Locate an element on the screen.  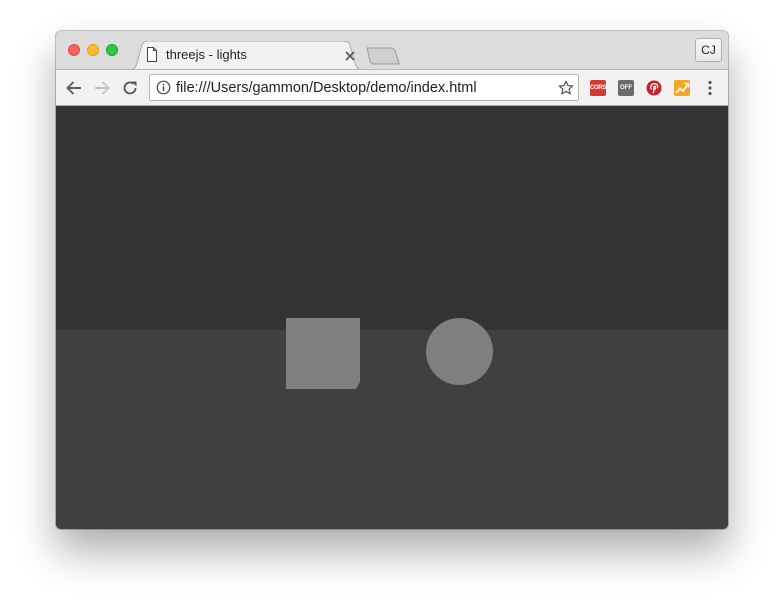
back-arrow-icon is located at coordinates (74, 90).